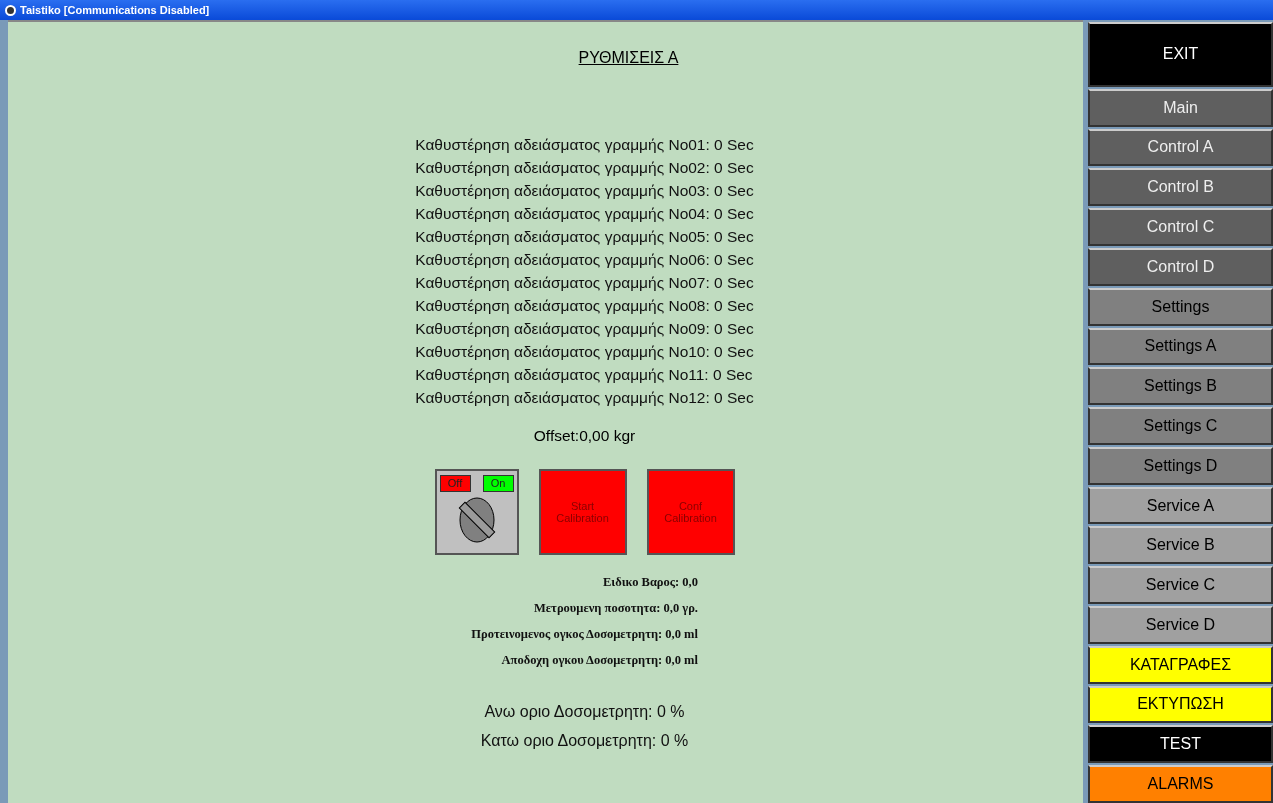  Describe the element at coordinates (1180, 187) in the screenshot. I see `nav-button: Control B` at that location.